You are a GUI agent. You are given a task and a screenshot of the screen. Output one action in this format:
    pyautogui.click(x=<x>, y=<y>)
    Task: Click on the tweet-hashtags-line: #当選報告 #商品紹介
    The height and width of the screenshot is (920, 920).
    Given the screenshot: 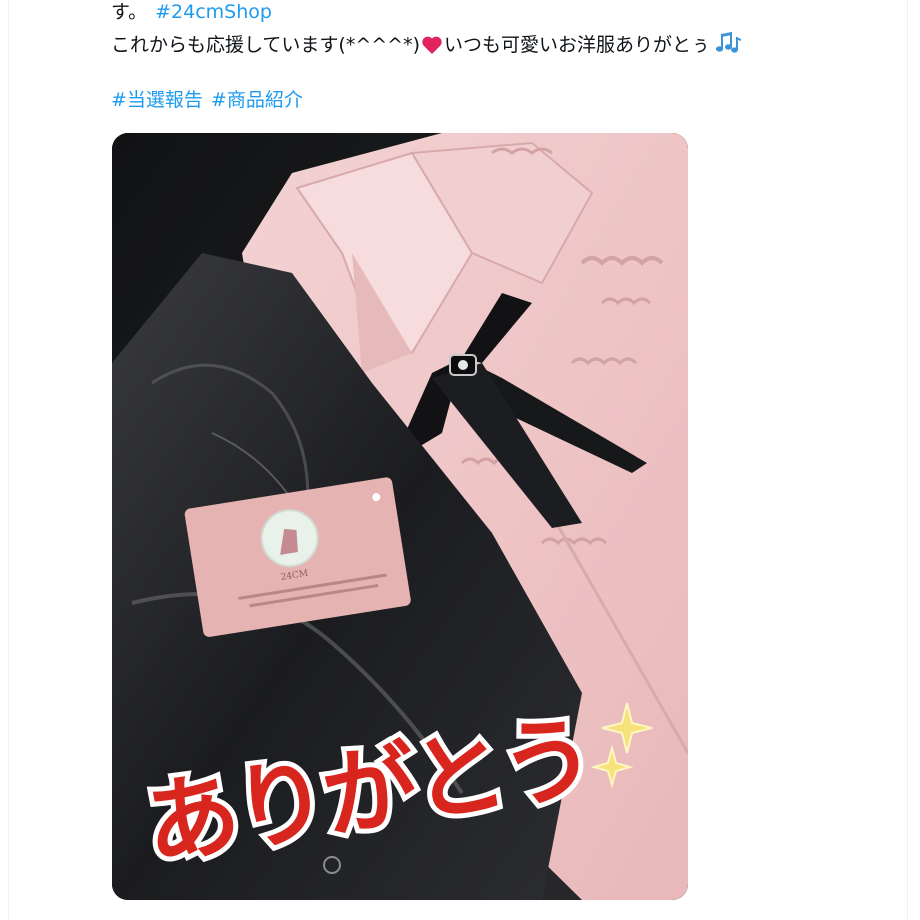 What is the action you would take?
    pyautogui.click(x=207, y=100)
    